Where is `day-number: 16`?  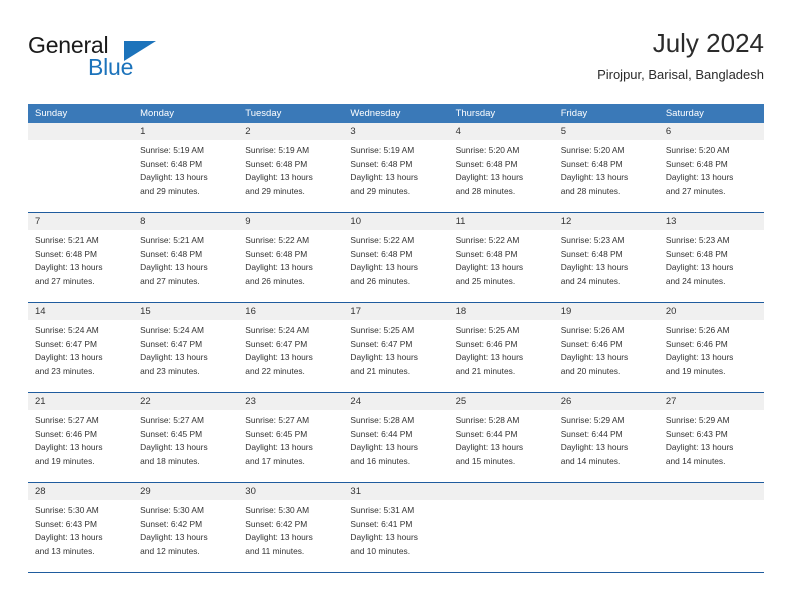
day-number: 16 is located at coordinates (290, 311).